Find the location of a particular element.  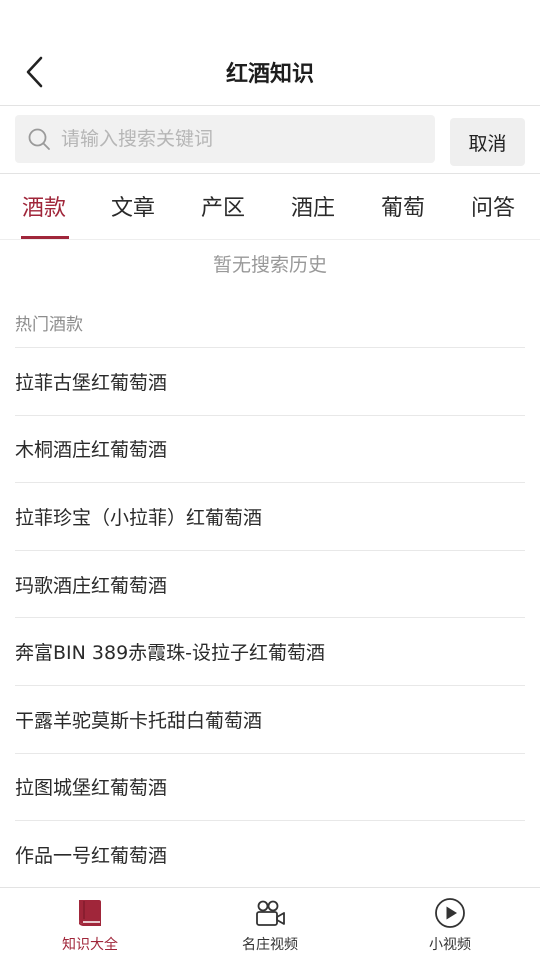

list-item: 拉菲古堡红葡萄酒 is located at coordinates (270, 381).